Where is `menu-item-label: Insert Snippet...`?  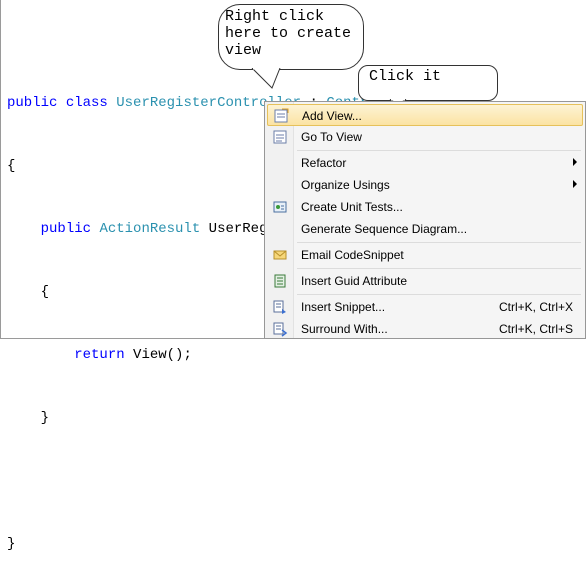 menu-item-label: Insert Snippet... is located at coordinates (343, 307).